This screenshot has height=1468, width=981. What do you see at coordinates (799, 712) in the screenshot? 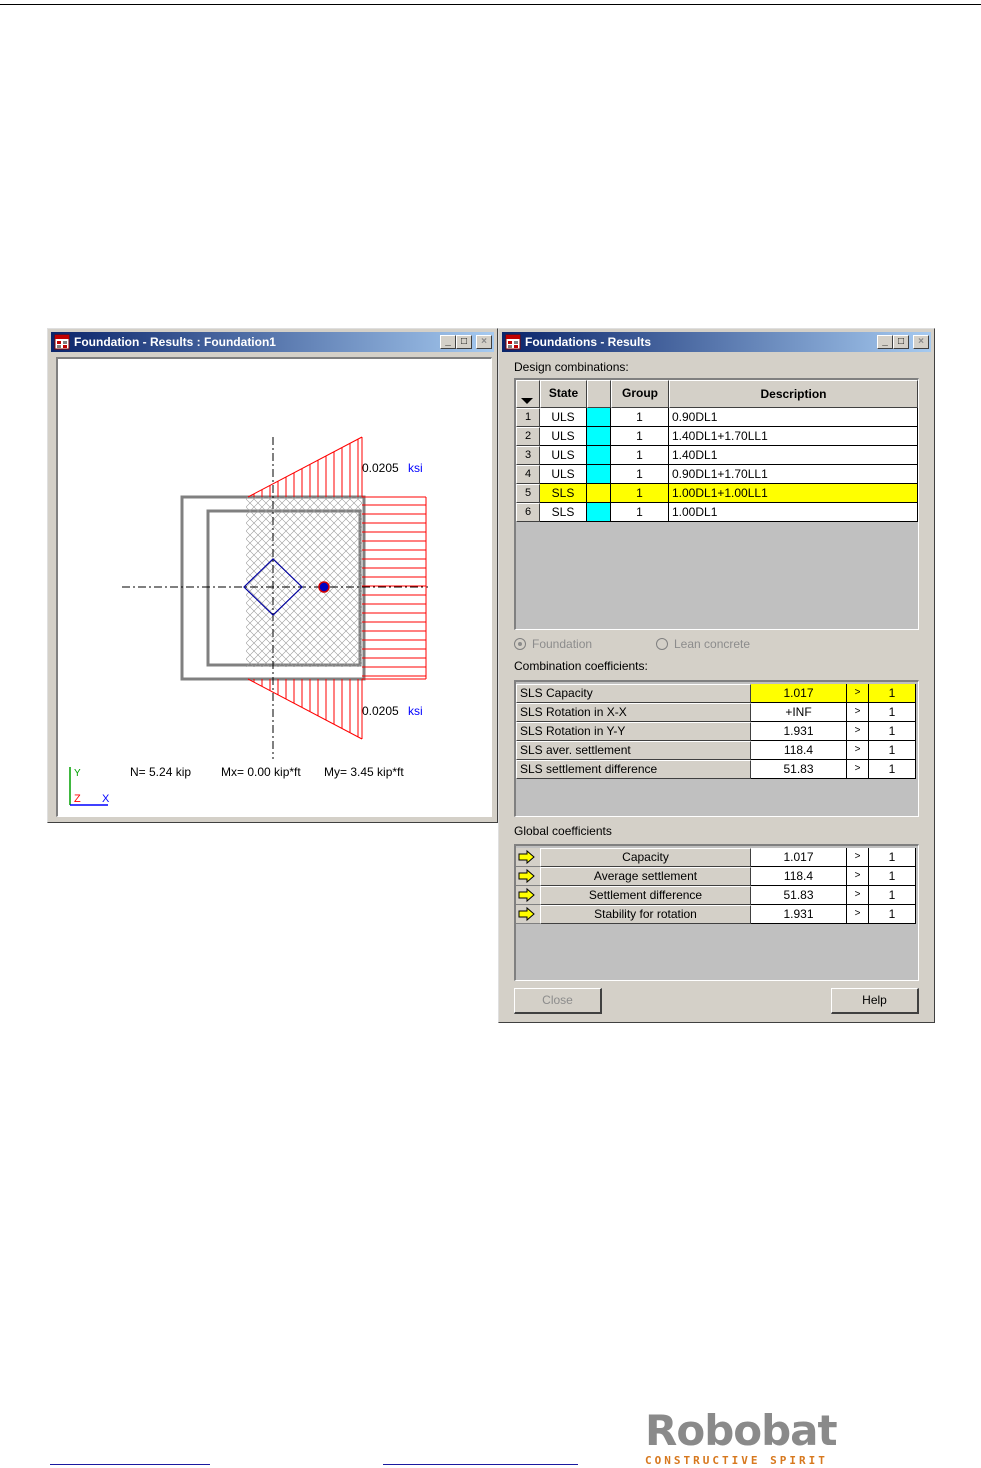
I see `coefficient-value: +INF` at bounding box center [799, 712].